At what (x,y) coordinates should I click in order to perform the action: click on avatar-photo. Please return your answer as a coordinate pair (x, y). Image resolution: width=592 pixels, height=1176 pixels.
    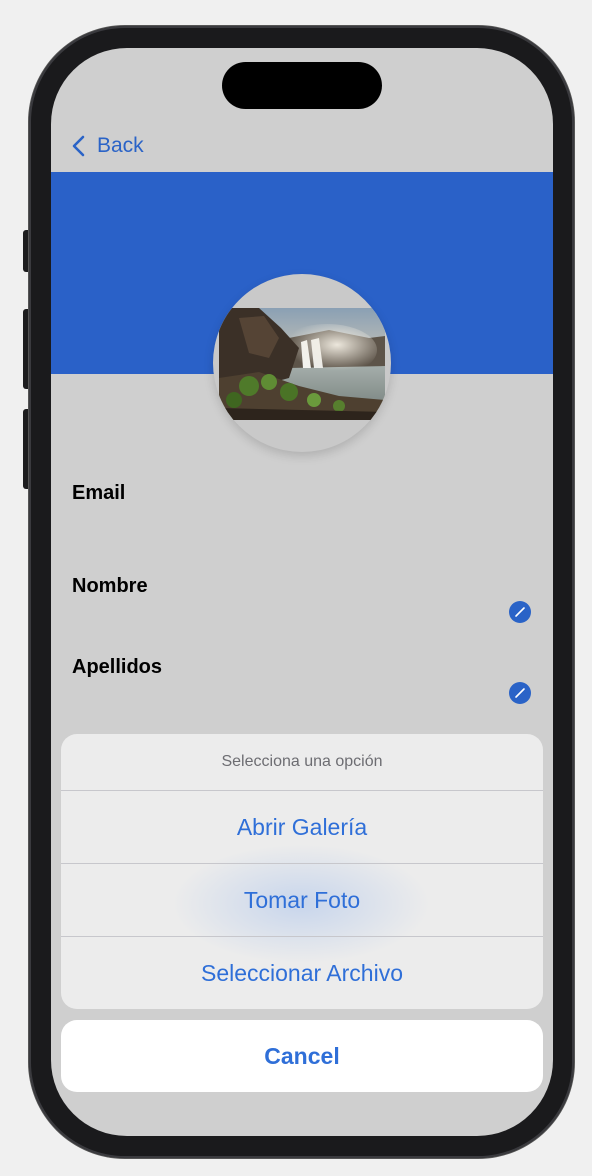
    Looking at the image, I should click on (302, 364).